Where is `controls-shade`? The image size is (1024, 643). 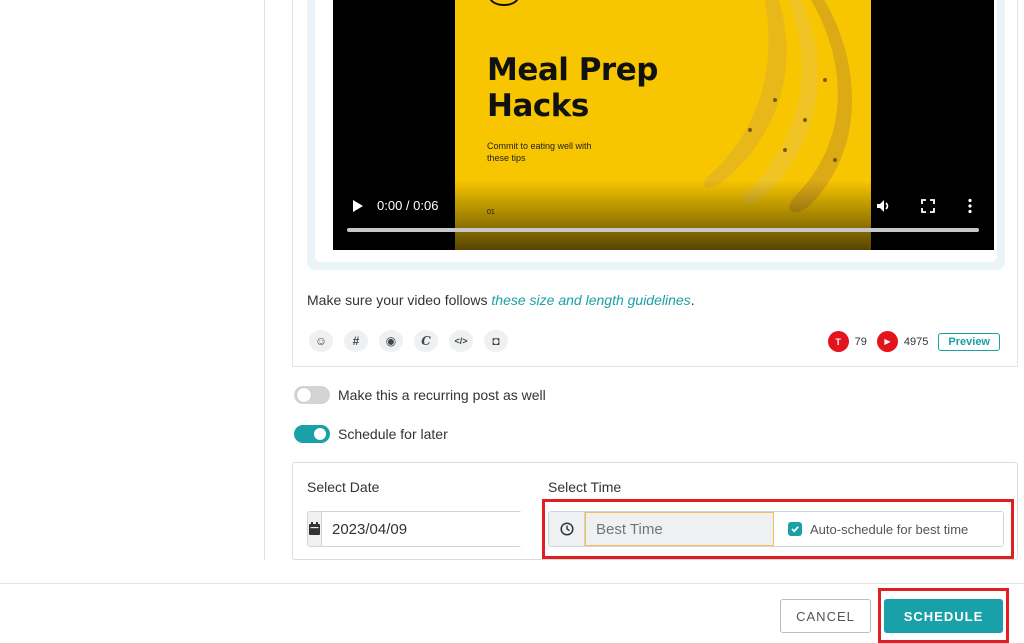
controls-shade is located at coordinates (663, 215).